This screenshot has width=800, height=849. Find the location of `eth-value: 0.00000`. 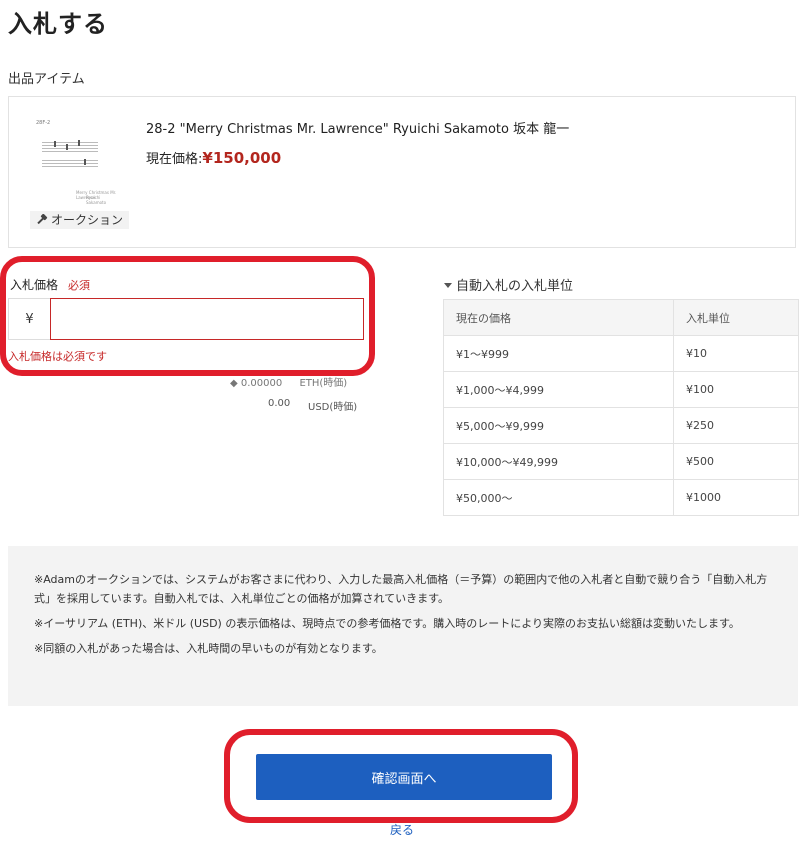

eth-value: 0.00000 is located at coordinates (261, 383).